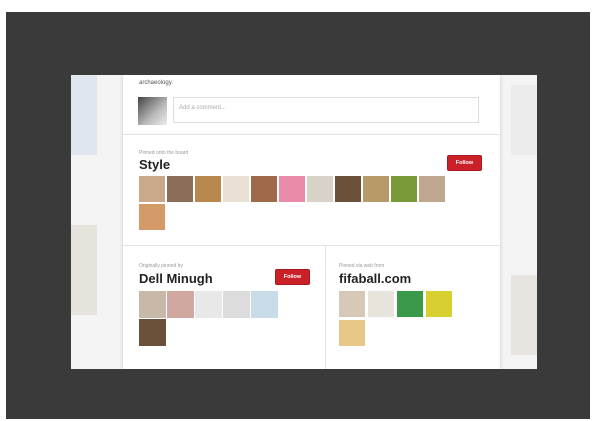  Describe the element at coordinates (176, 278) in the screenshot. I see `pinner-name: Dell Minugh` at that location.